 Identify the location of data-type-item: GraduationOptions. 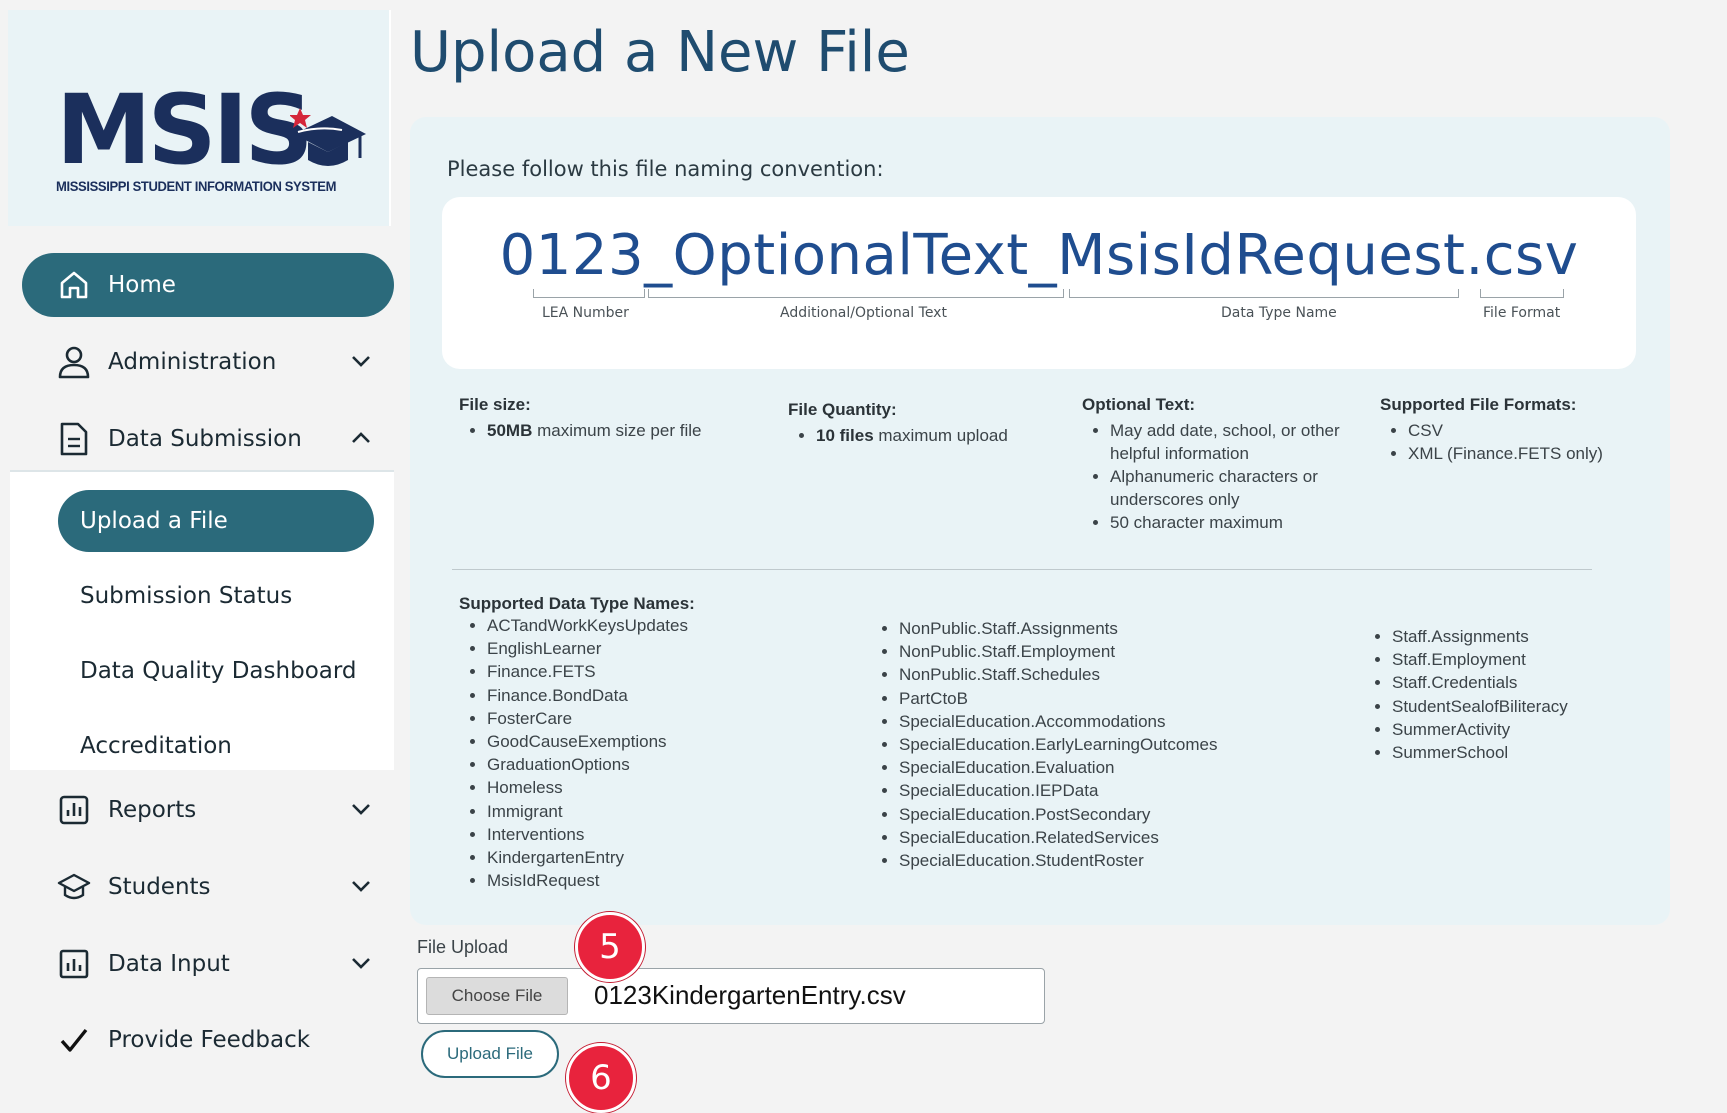
(673, 764).